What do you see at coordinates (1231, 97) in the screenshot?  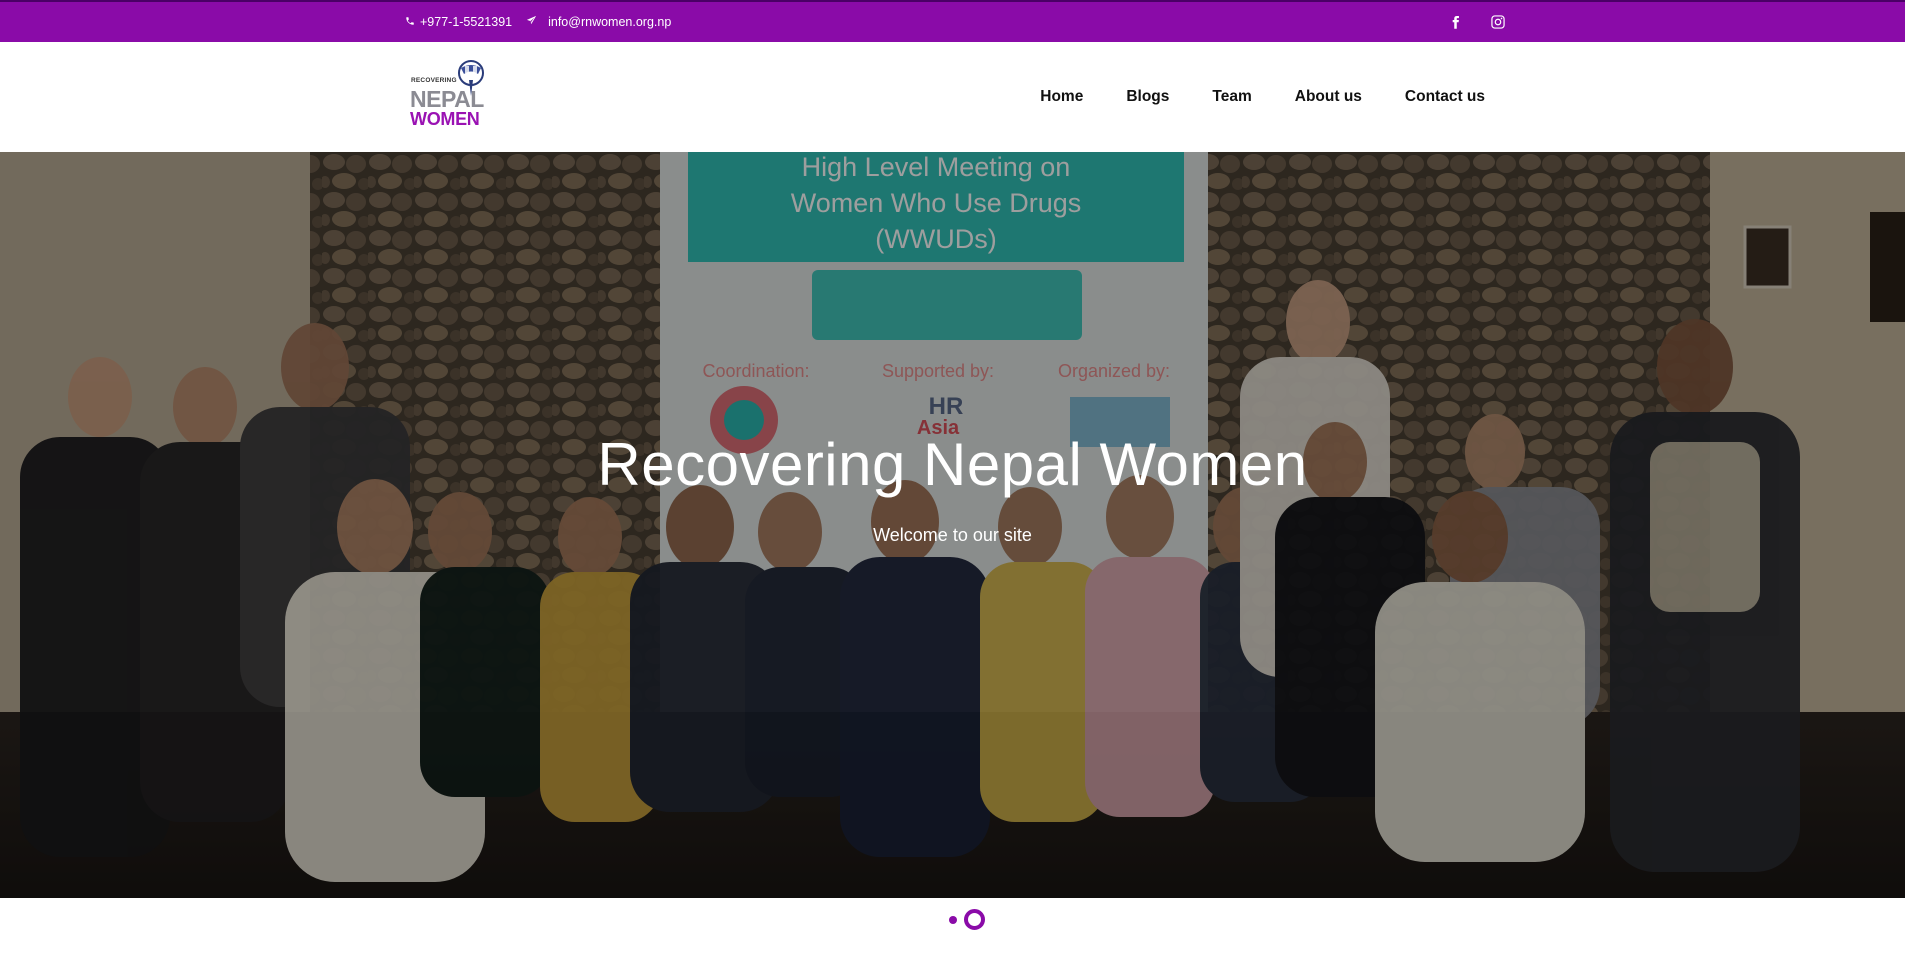 I see `nav-team: Team` at bounding box center [1231, 97].